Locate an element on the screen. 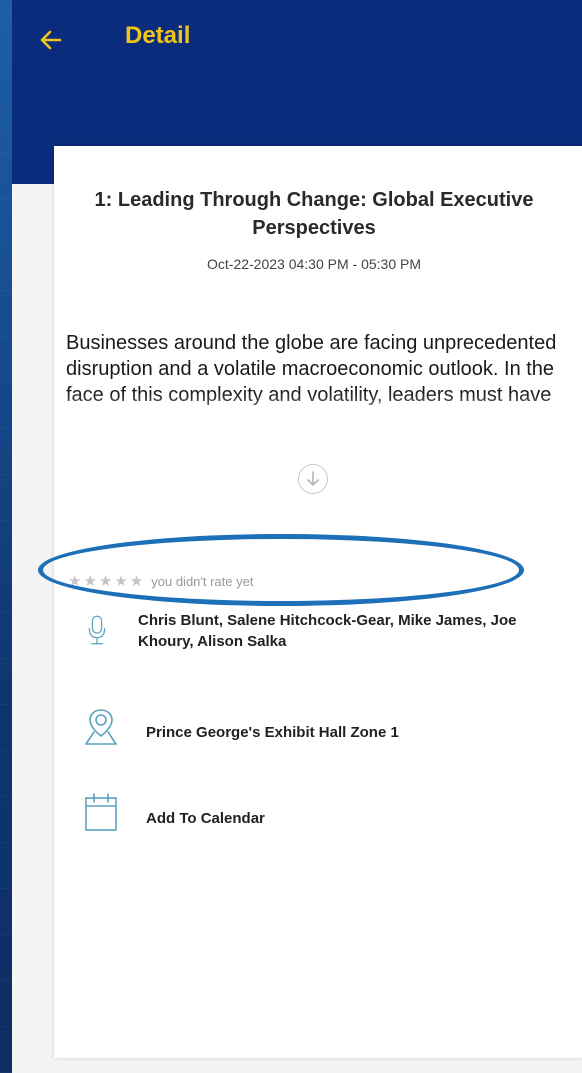 This screenshot has width=582, height=1073. microphone-icon is located at coordinates (97, 630).